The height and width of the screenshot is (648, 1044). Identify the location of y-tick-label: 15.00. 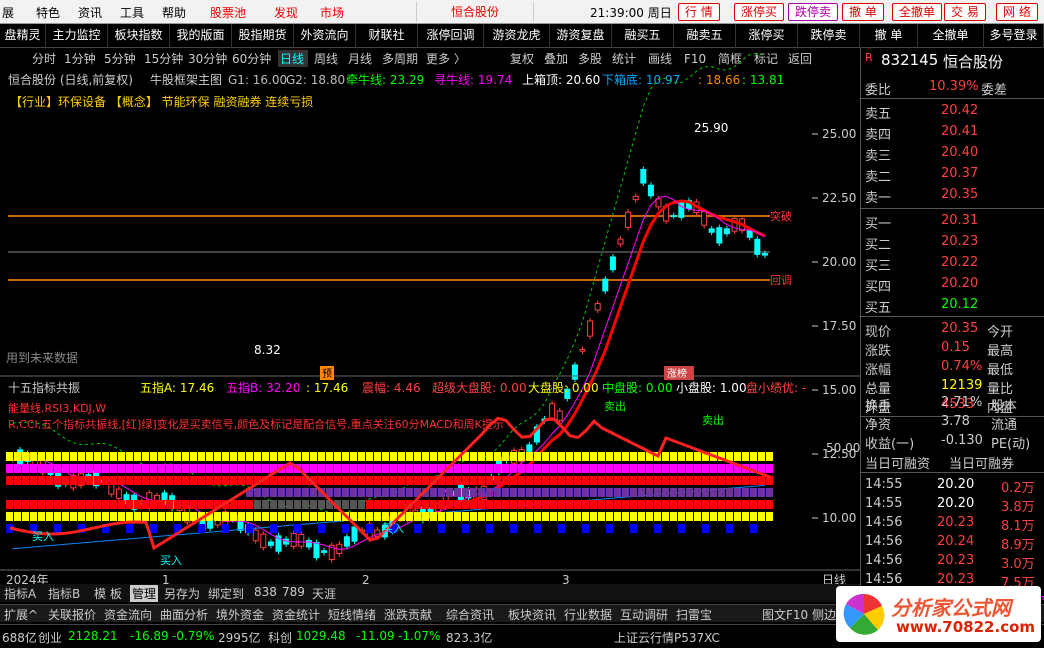
(839, 390).